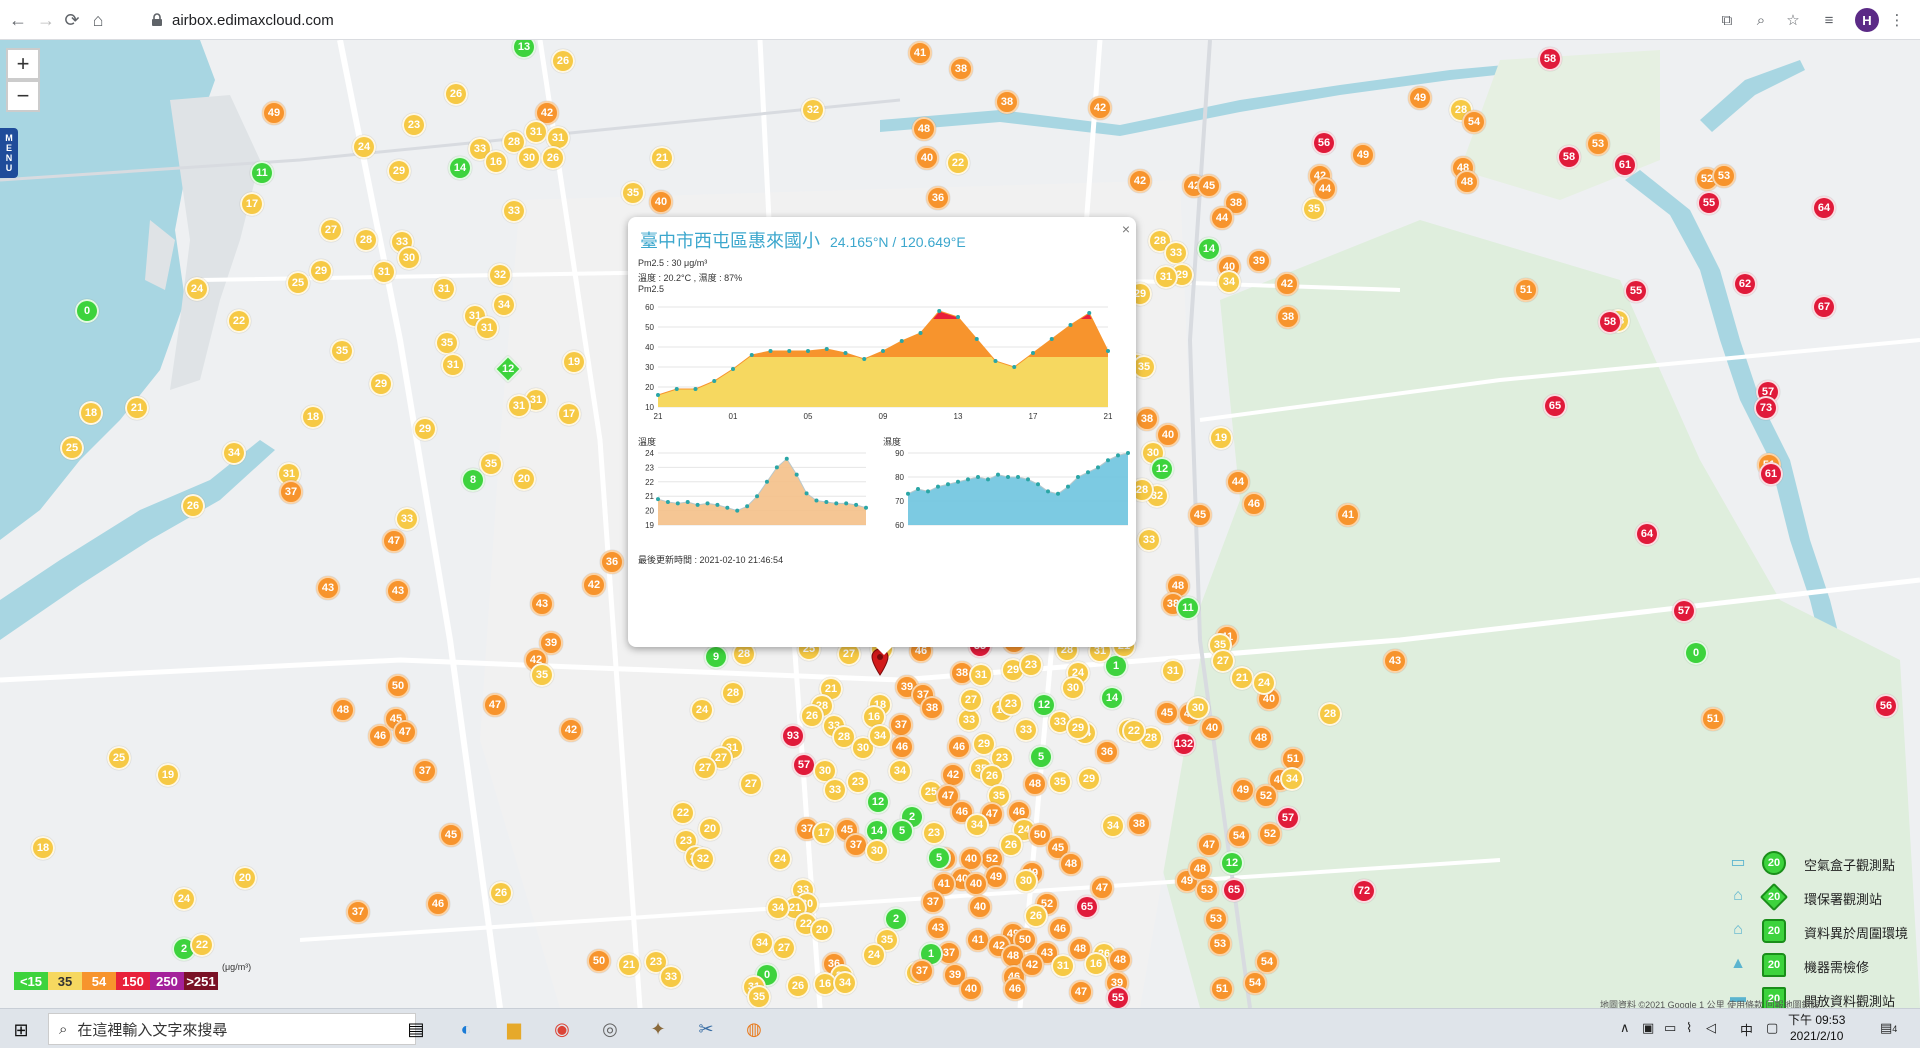  Describe the element at coordinates (920, 53) in the screenshot. I see `station-marker: 41` at that location.